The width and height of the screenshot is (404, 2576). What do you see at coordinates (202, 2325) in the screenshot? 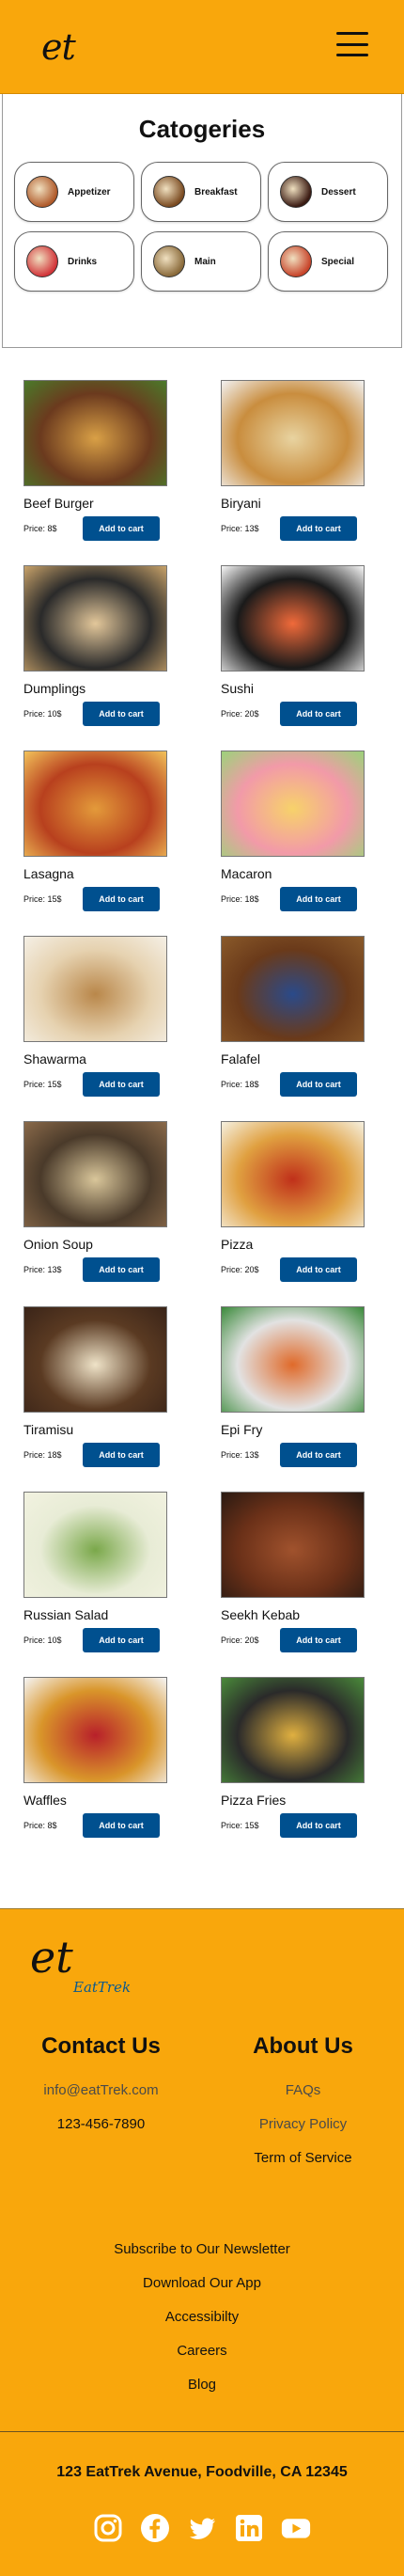
I see `accessibility-link: Accessibilty` at bounding box center [202, 2325].